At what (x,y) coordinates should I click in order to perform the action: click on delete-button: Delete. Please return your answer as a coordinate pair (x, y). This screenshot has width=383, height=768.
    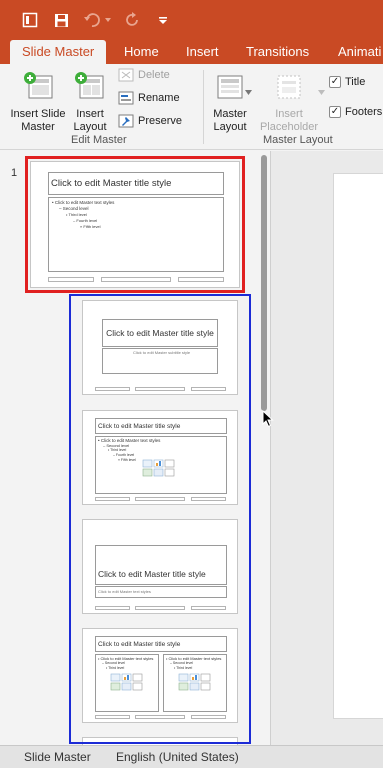
    Looking at the image, I should click on (144, 75).